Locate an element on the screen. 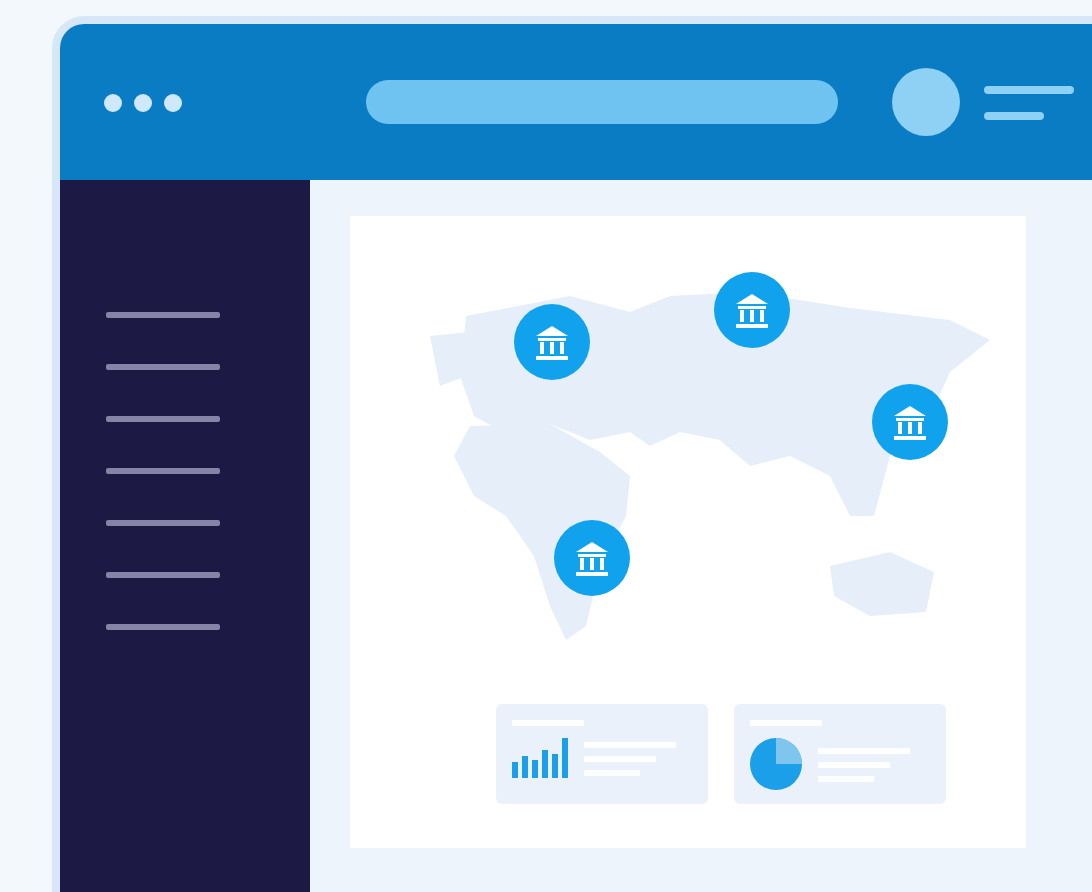 This screenshot has width=1092, height=892. bar-chart-icon is located at coordinates (540, 758).